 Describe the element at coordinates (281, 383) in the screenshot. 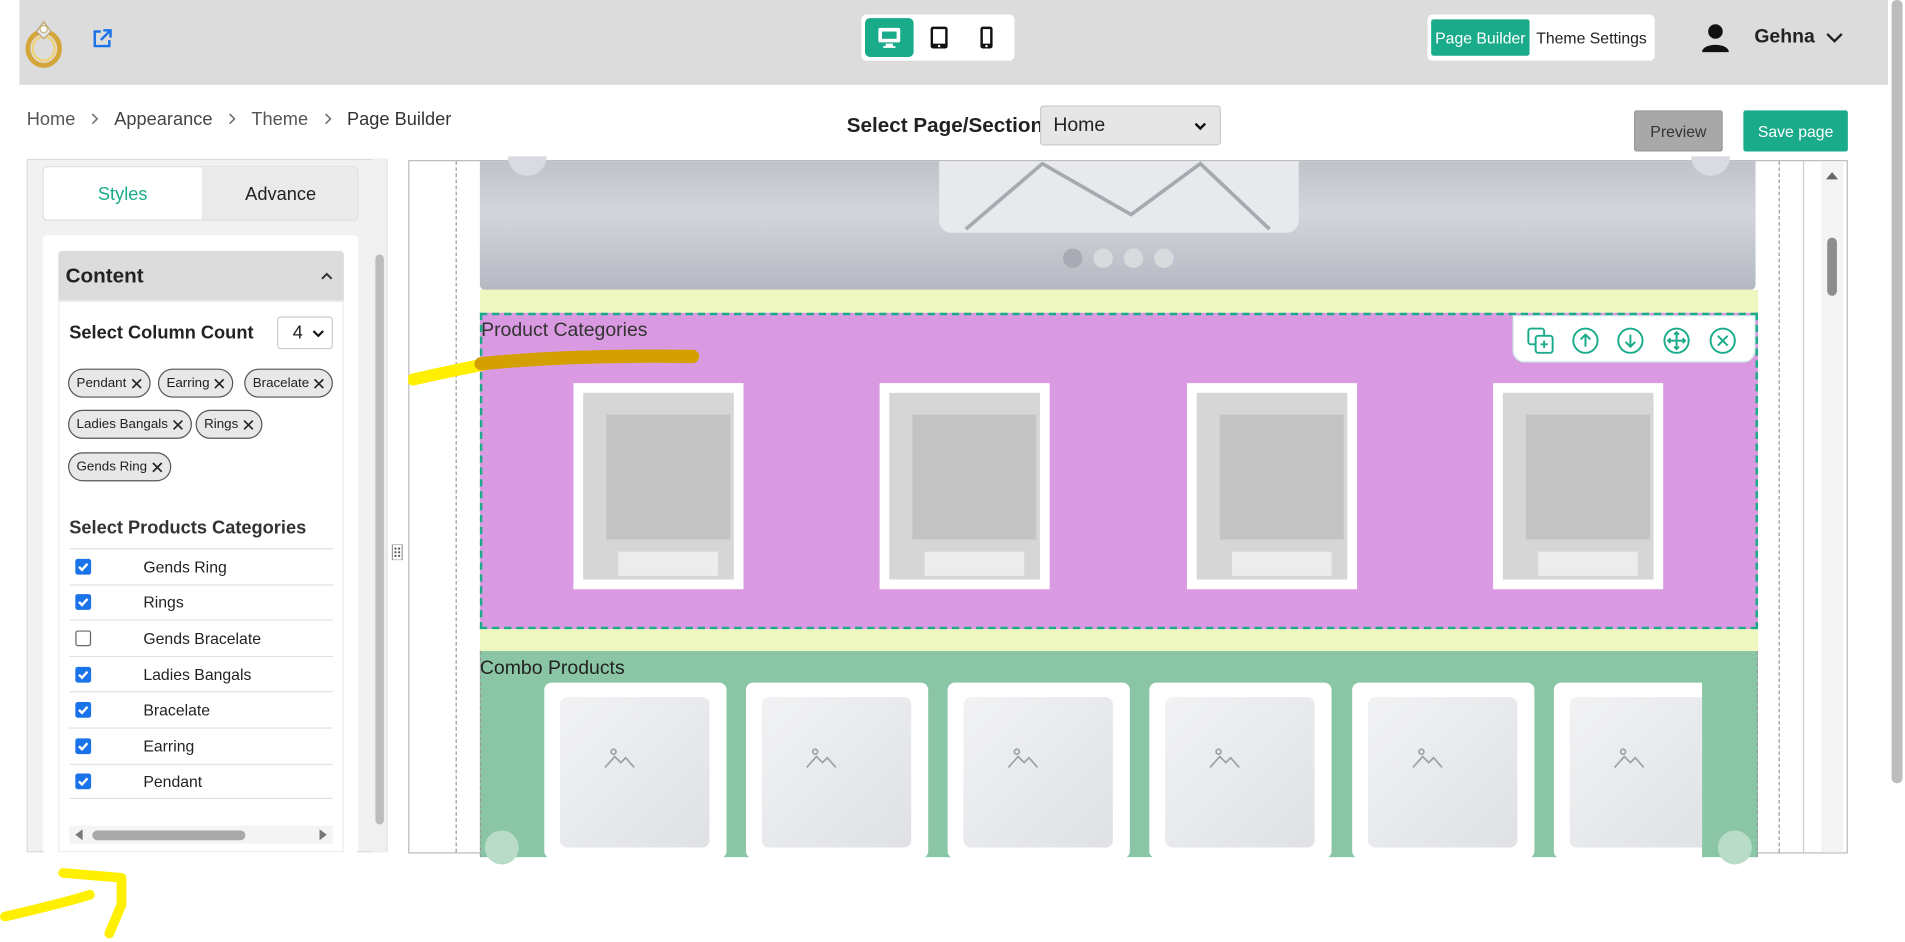

I see `chip-label: Bracelate` at that location.